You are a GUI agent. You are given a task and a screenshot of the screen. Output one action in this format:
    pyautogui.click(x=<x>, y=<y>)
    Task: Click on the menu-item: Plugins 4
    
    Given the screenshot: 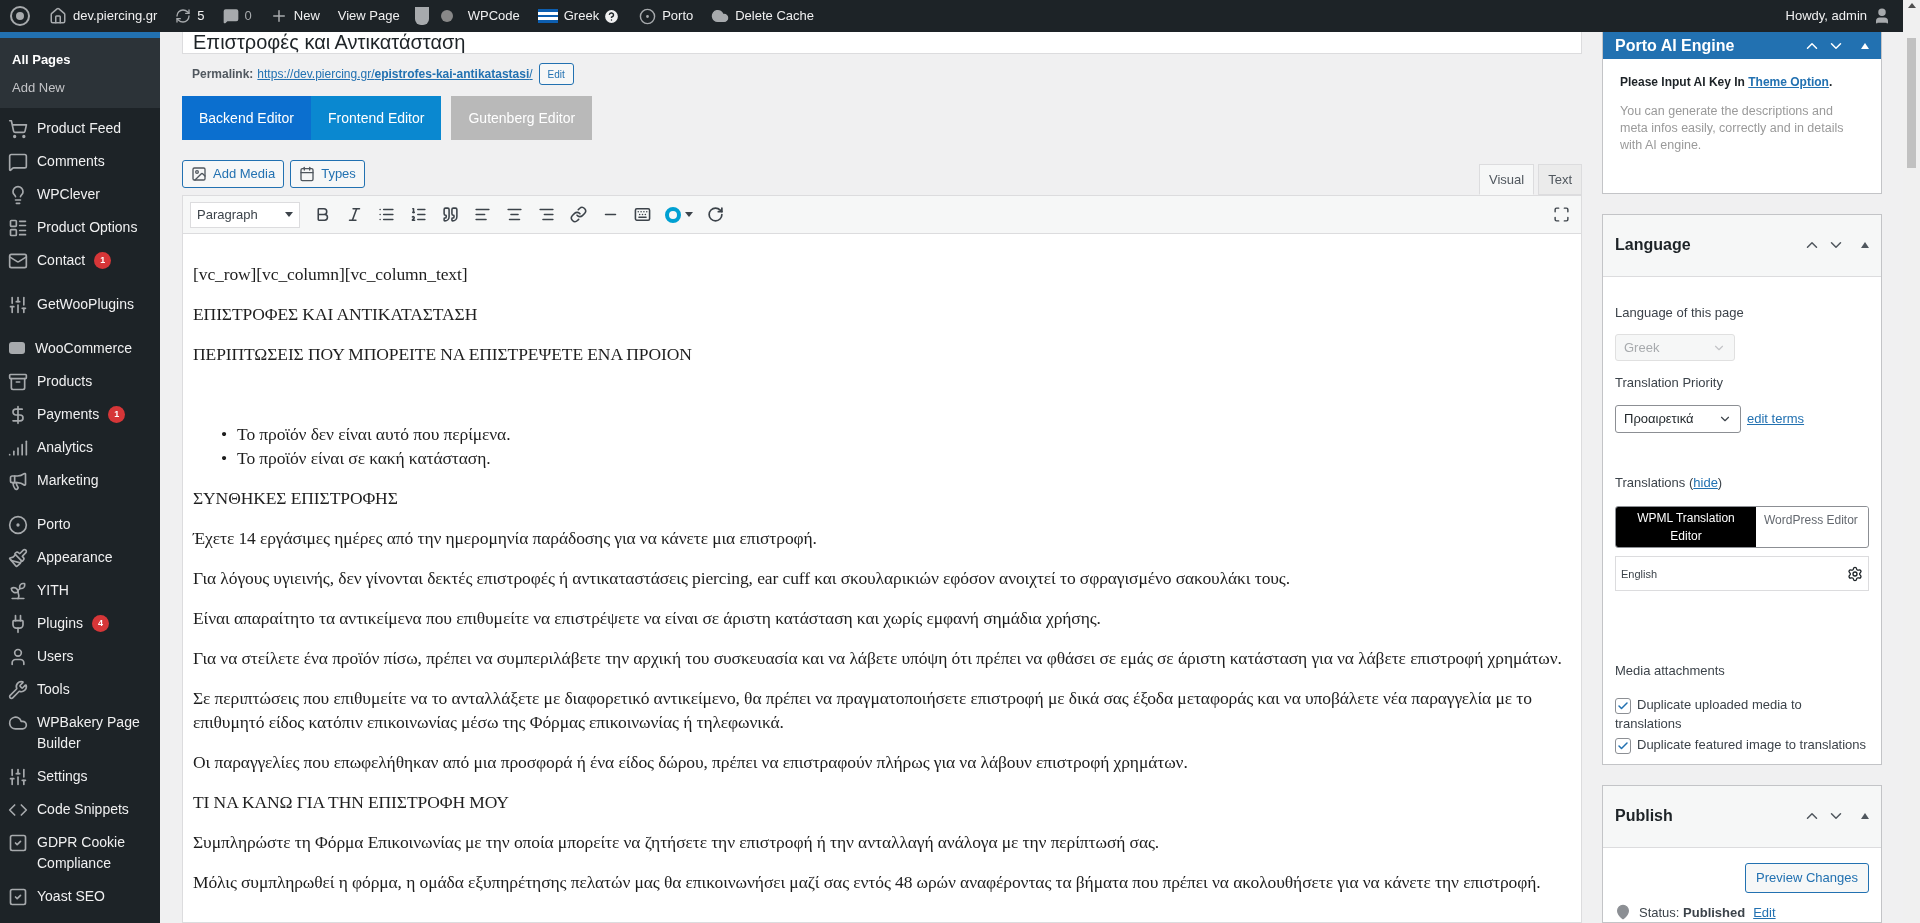 What is the action you would take?
    pyautogui.click(x=80, y=623)
    